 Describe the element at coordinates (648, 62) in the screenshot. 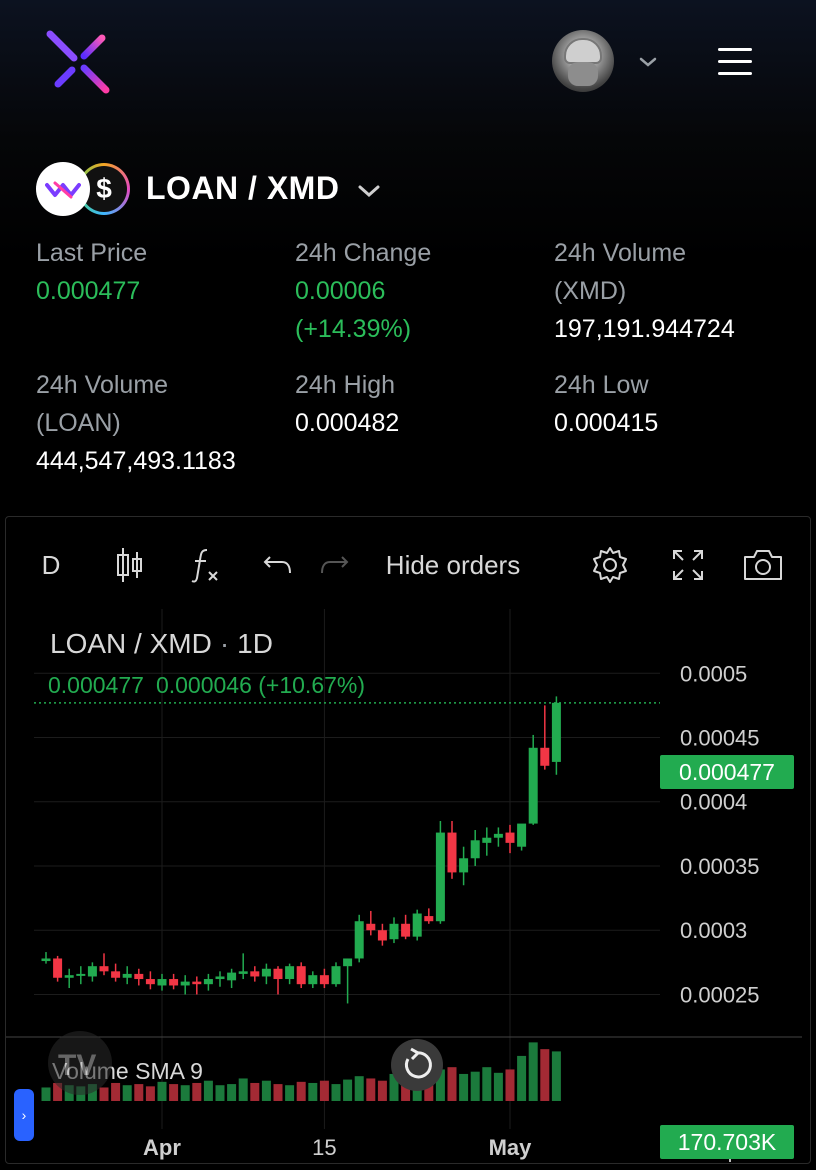

I see `chevron-down-icon` at that location.